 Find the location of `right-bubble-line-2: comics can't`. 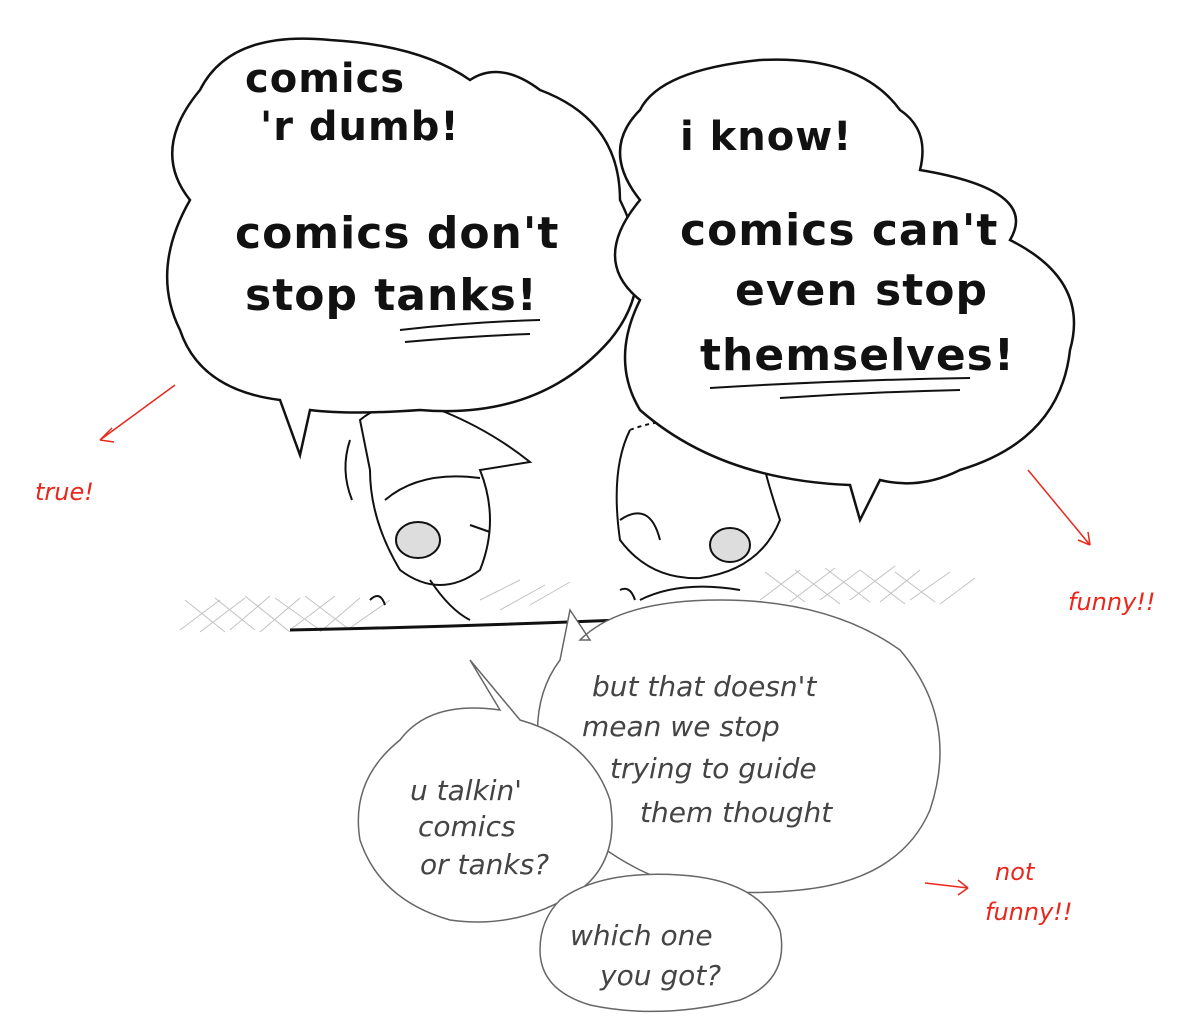

right-bubble-line-2: comics can't is located at coordinates (839, 230).